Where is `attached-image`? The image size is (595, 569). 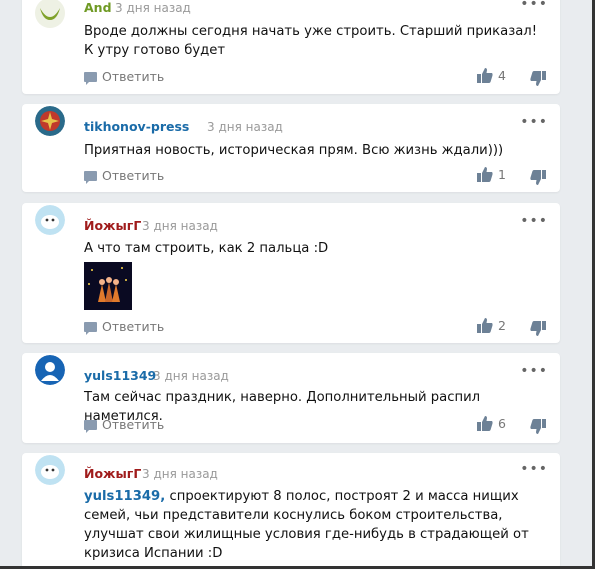 attached-image is located at coordinates (108, 286).